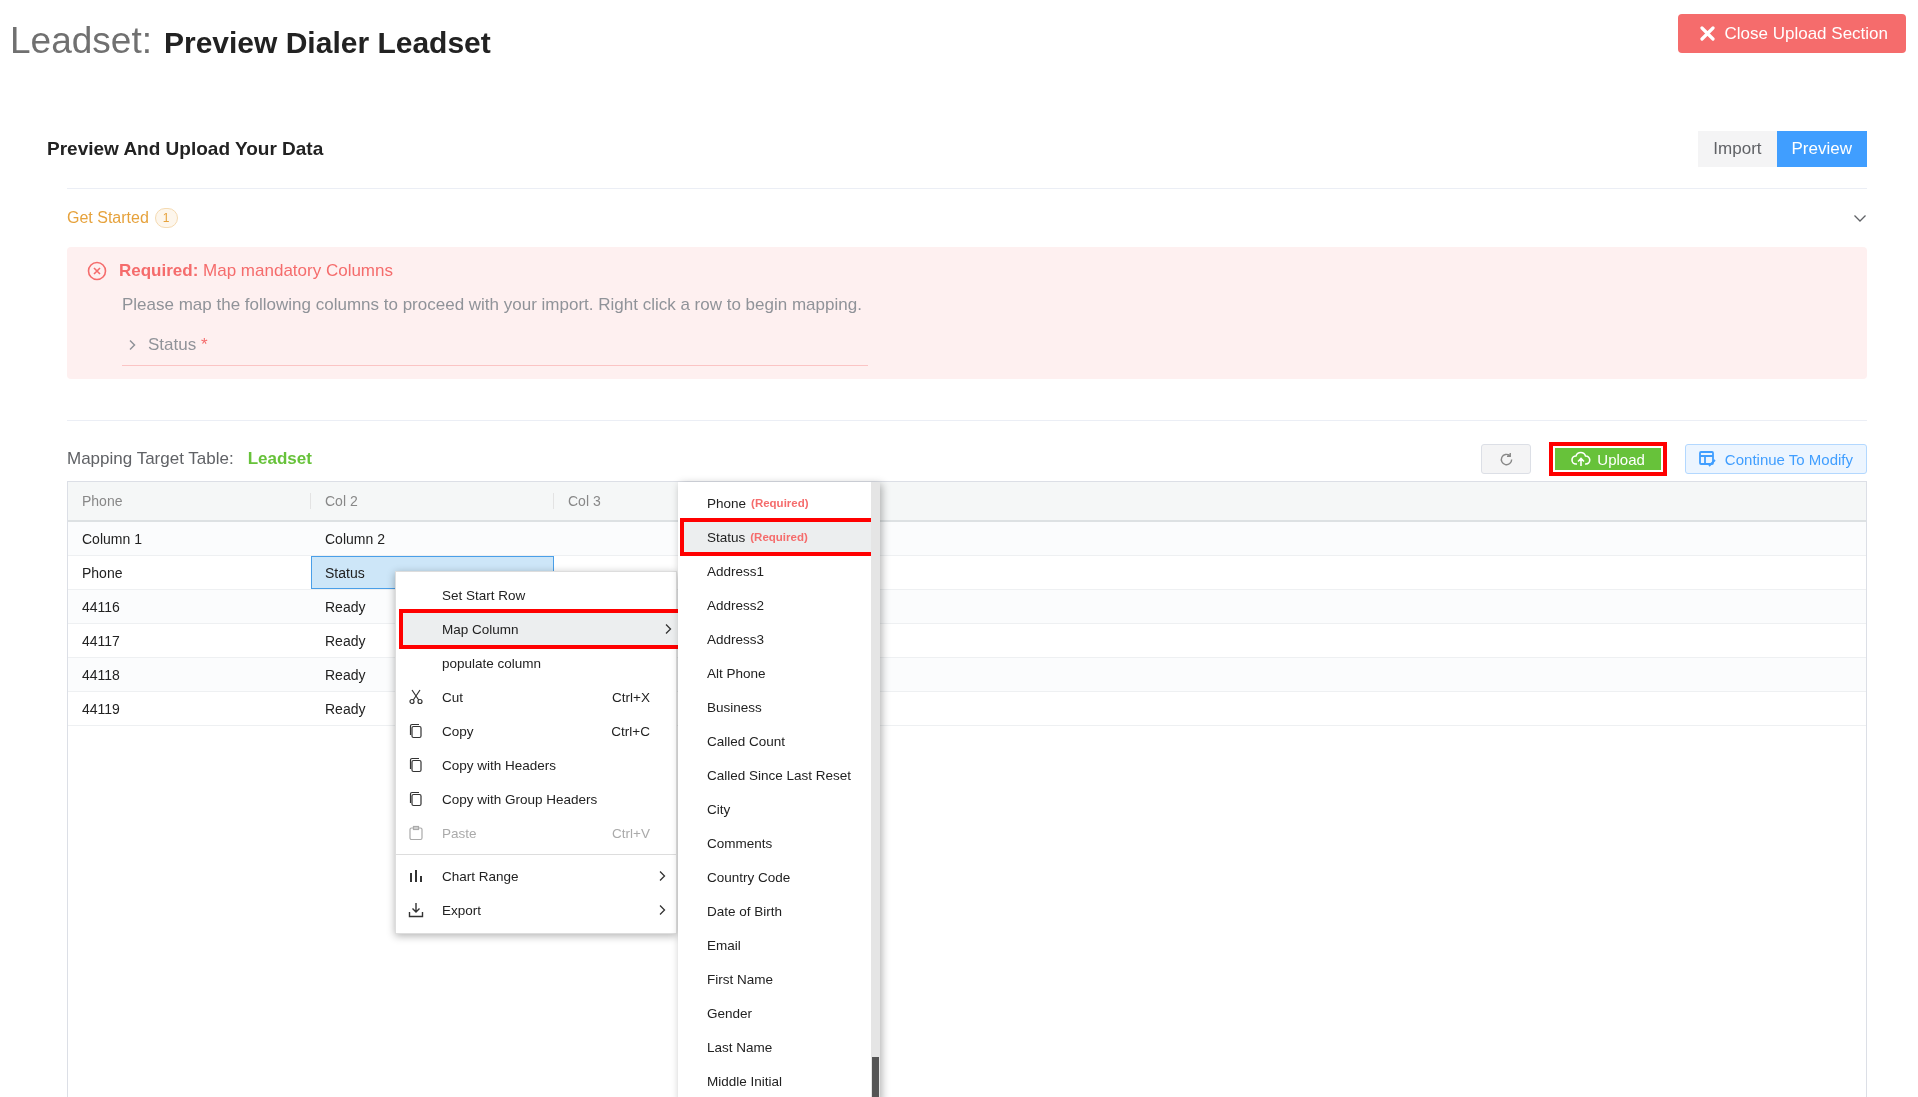 This screenshot has height=1097, width=1918. Describe the element at coordinates (774, 843) in the screenshot. I see `menu-item: Comments` at that location.